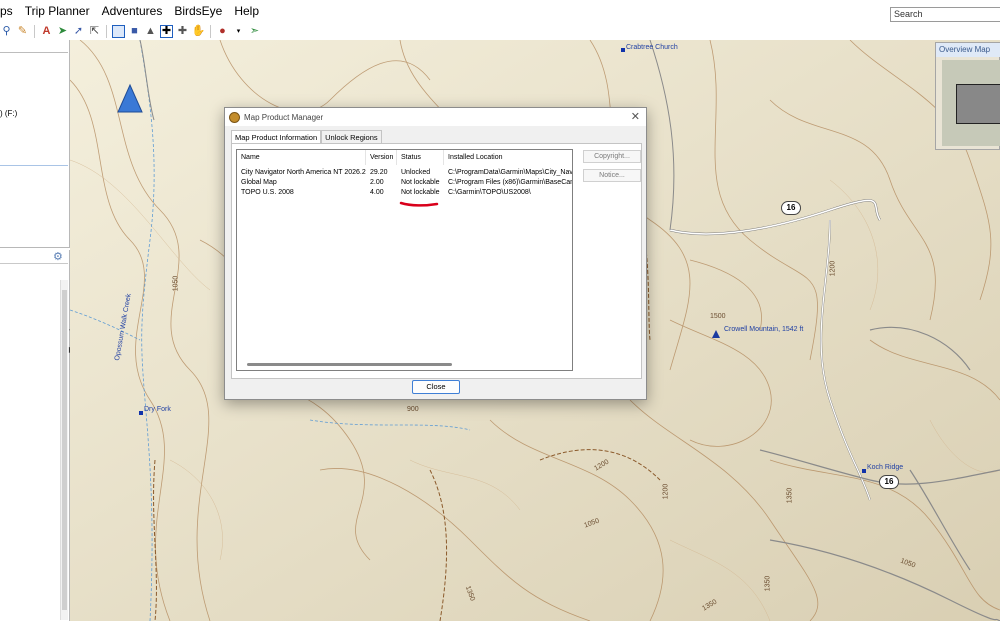 This screenshot has width=1000, height=621. I want to click on map-view-icon, so click(118, 31).